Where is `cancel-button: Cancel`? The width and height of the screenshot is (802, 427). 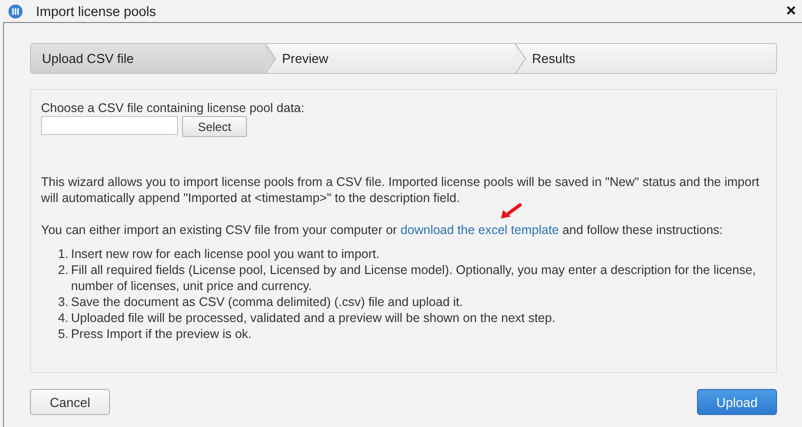
cancel-button: Cancel is located at coordinates (70, 402).